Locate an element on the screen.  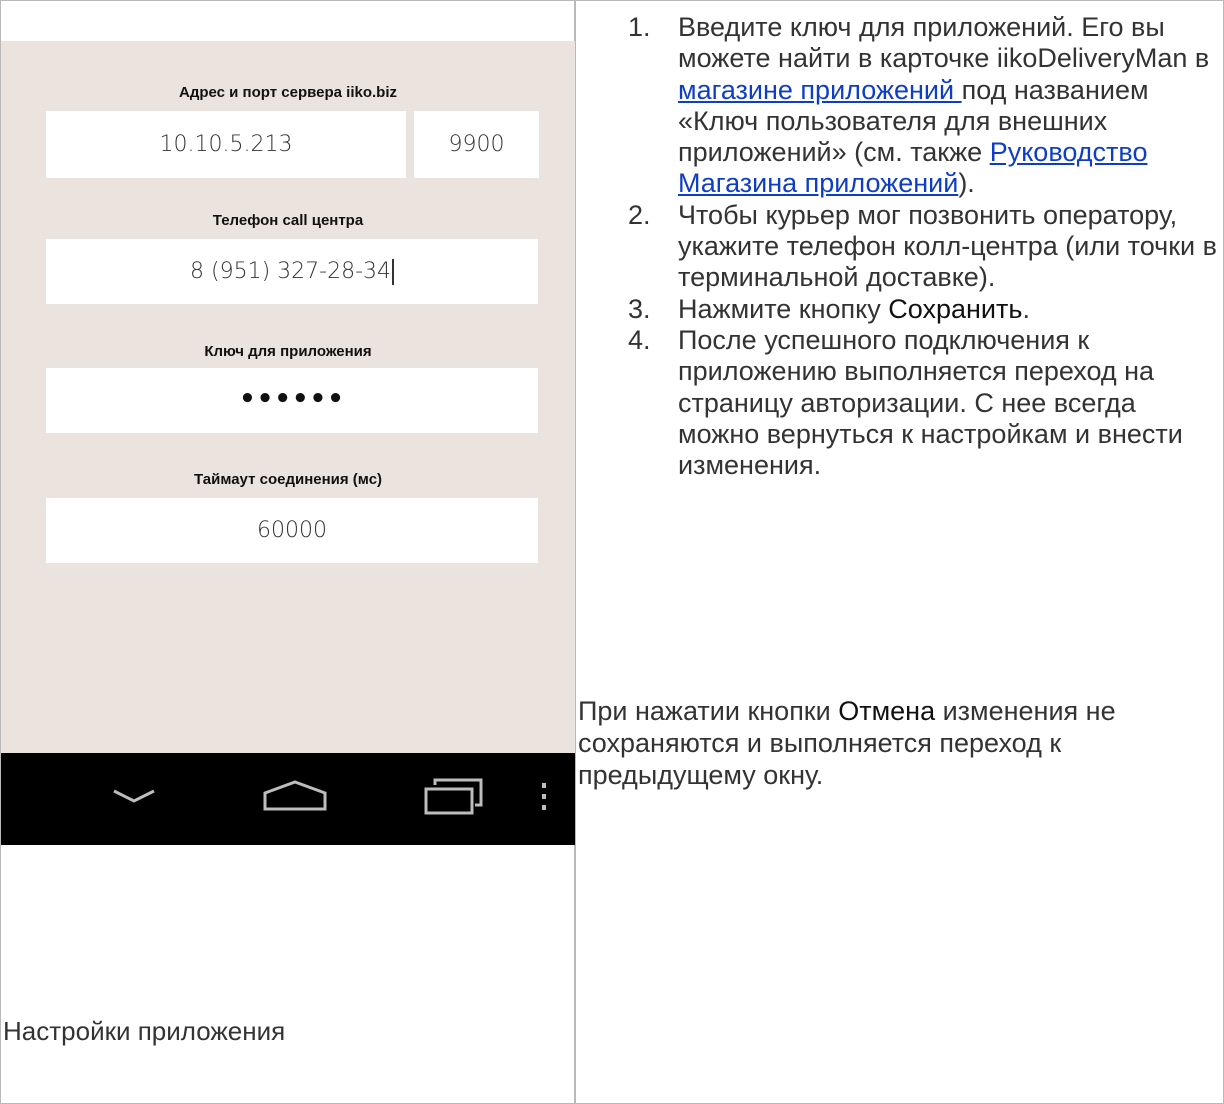
save-button-reference: Сохранить is located at coordinates (955, 308).